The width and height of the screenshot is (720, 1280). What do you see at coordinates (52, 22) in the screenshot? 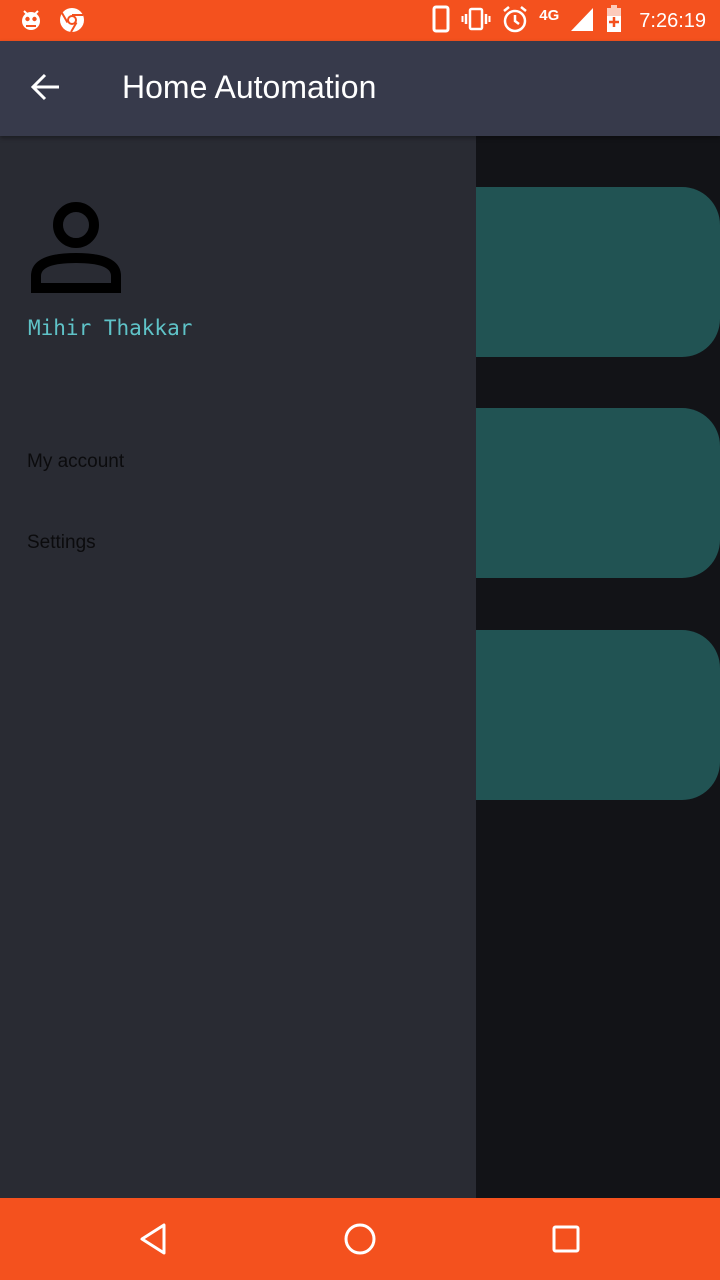
I see `status-left-icons` at bounding box center [52, 22].